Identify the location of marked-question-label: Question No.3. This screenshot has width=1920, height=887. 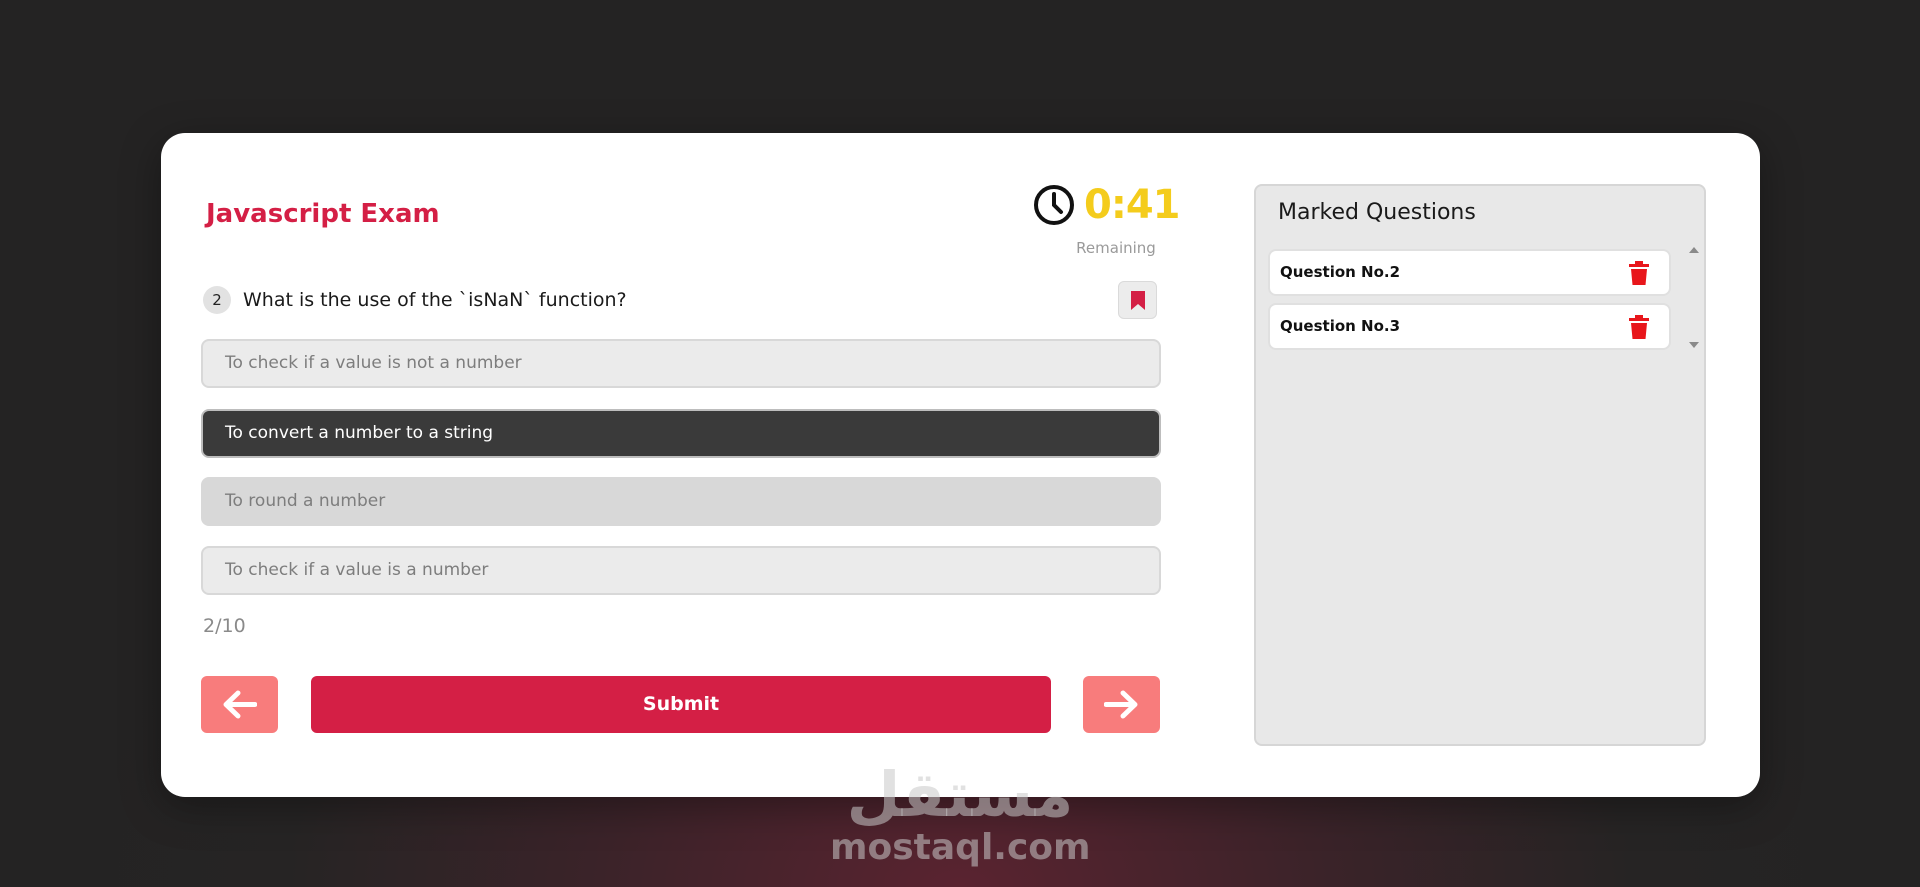
(1340, 326).